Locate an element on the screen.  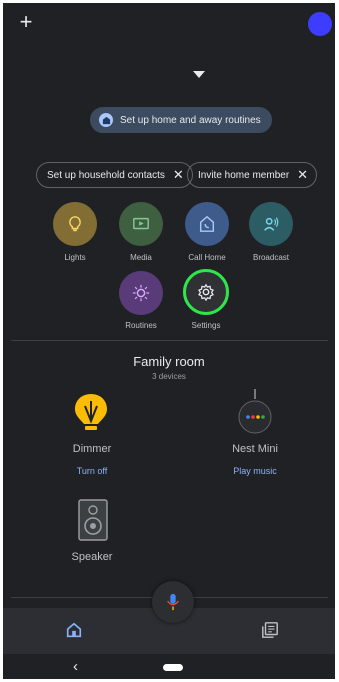
media-button is located at coordinates (141, 224).